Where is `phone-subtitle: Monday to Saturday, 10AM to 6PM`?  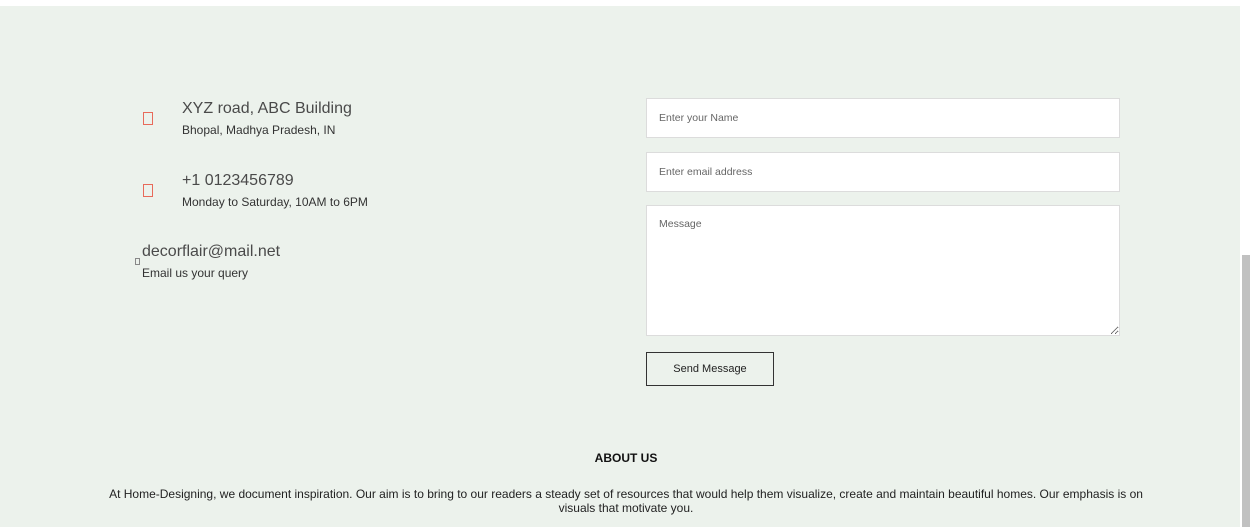 phone-subtitle: Monday to Saturday, 10AM to 6PM is located at coordinates (275, 202).